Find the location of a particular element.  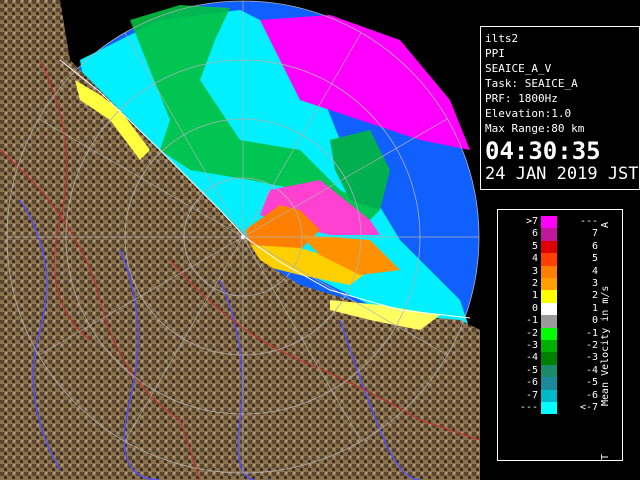

legend-row-min: --- is located at coordinates (528, 407).